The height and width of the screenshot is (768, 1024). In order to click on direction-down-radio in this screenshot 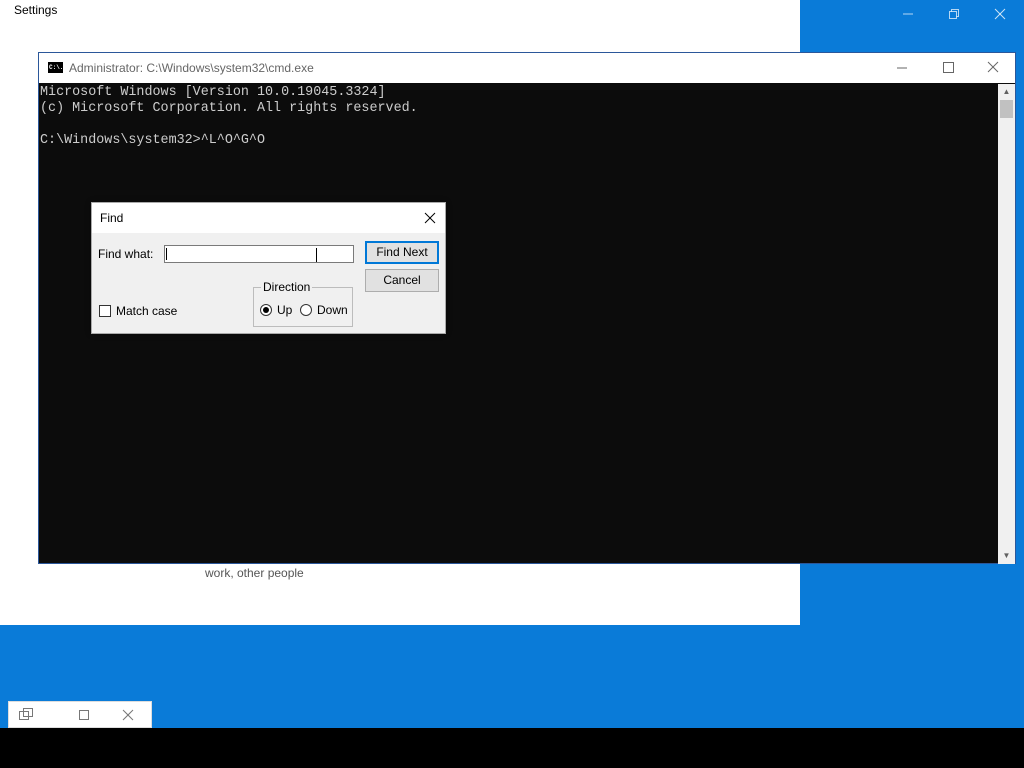, I will do `click(306, 310)`.